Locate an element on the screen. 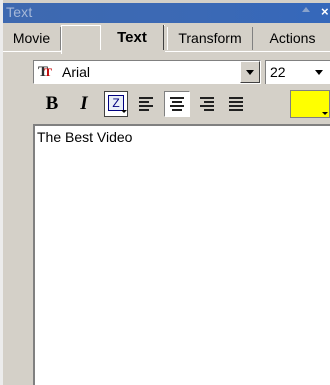 The image size is (330, 385). panel-left-border is located at coordinates (1, 192).